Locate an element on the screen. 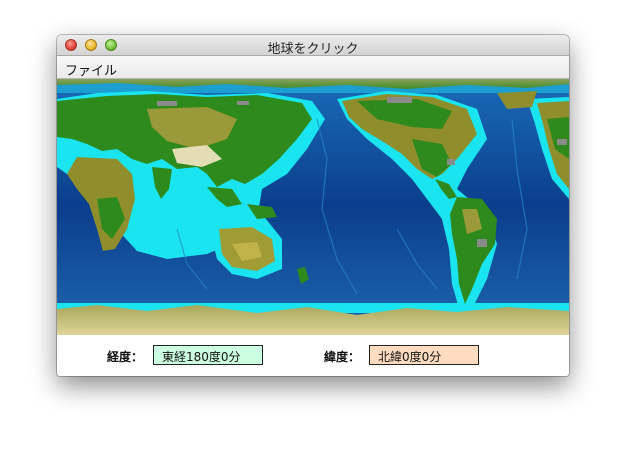 The width and height of the screenshot is (626, 456). latitude-label: 緯度： is located at coordinates (342, 357).